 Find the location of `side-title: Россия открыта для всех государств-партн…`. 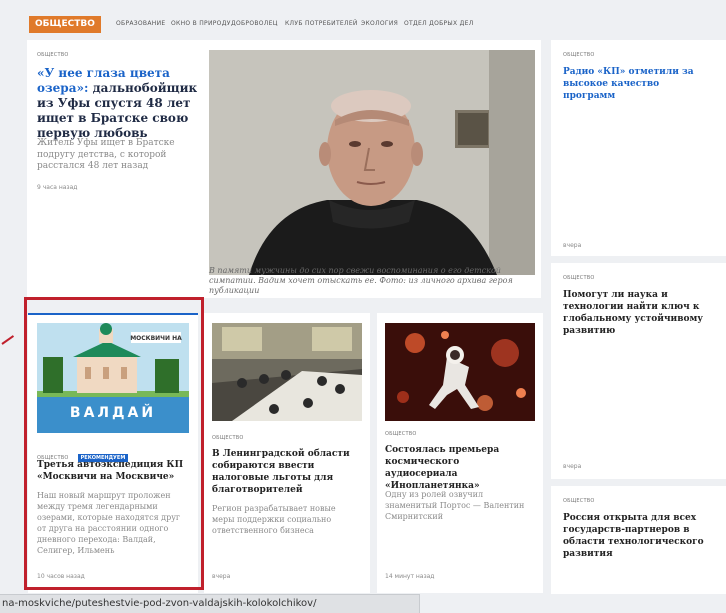

side-title: Россия открыта для всех государств-партн… is located at coordinates (638, 536).